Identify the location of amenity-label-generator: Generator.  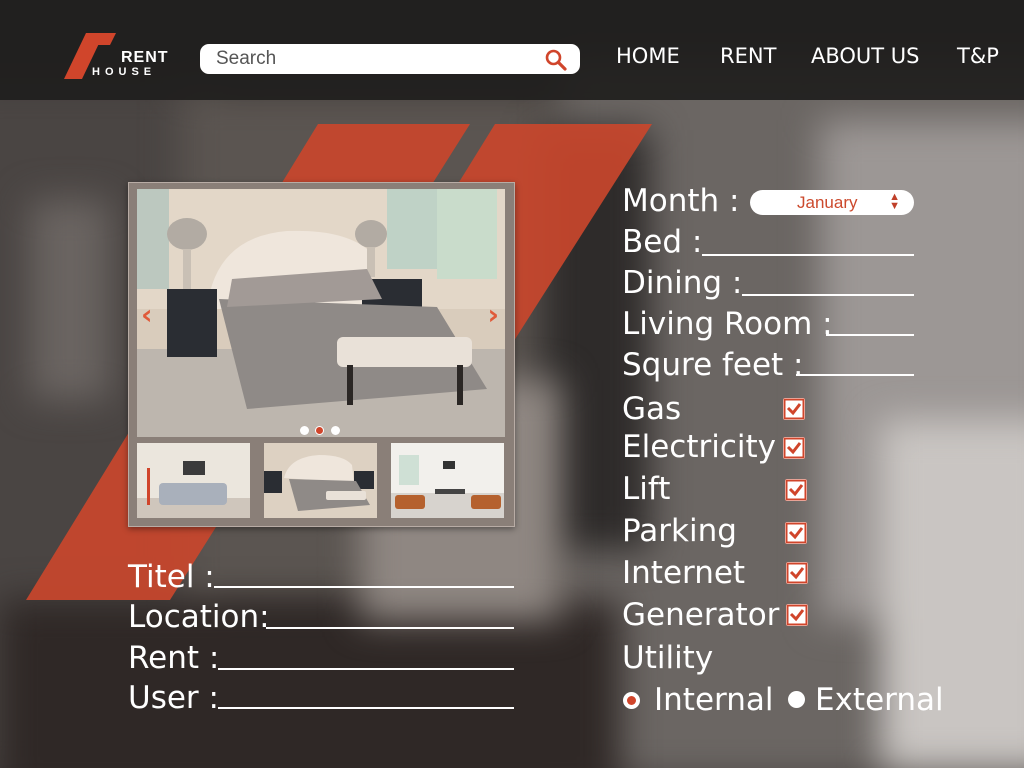
(701, 615).